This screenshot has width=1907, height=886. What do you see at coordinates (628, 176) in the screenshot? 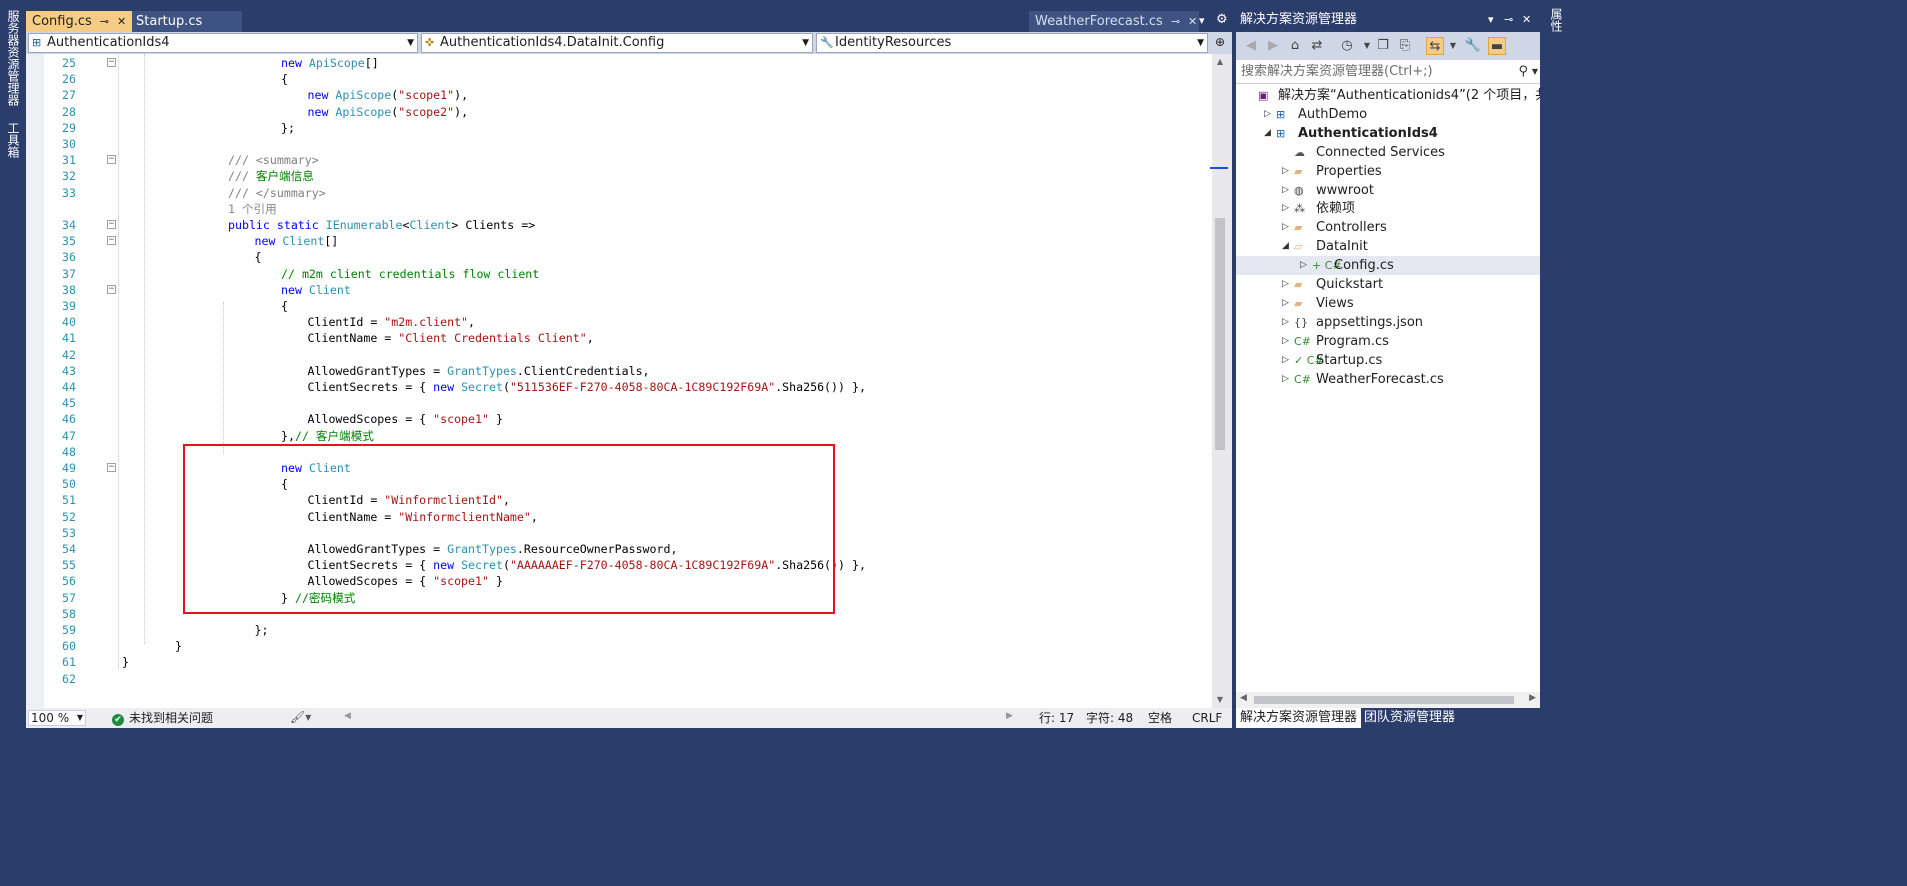
I see `code-line: 32 /// 客户端信息` at bounding box center [628, 176].